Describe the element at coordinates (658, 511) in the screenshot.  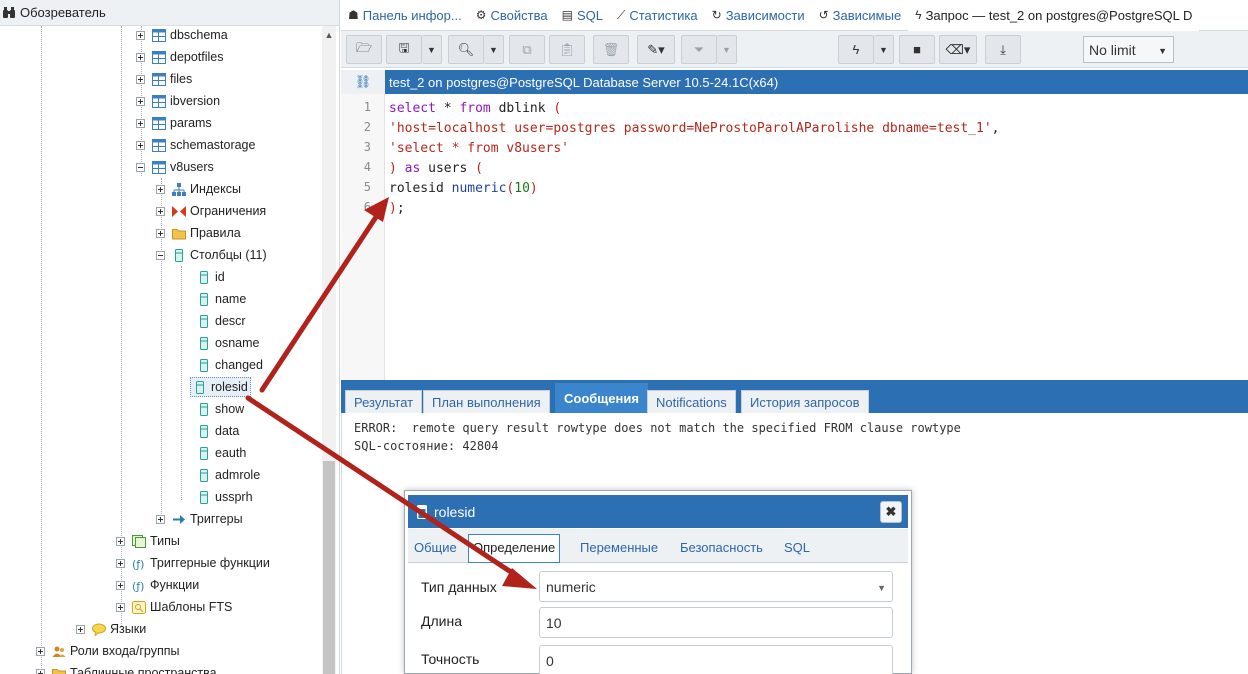
I see `dialog-title-bar: rolesid ✖` at that location.